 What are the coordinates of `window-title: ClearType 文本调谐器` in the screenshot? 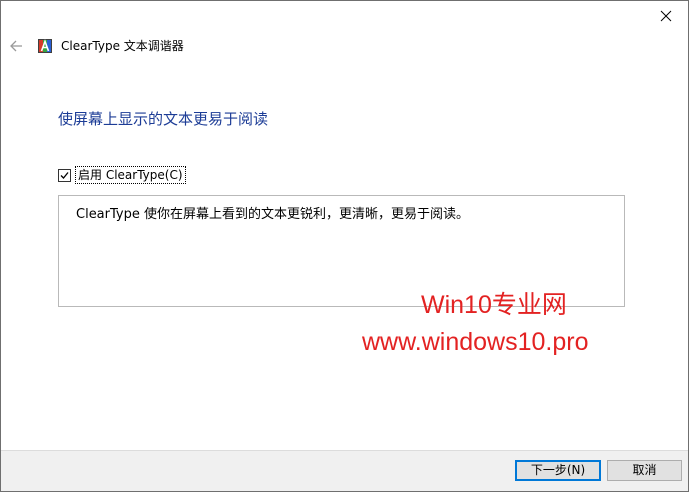 It's located at (122, 46).